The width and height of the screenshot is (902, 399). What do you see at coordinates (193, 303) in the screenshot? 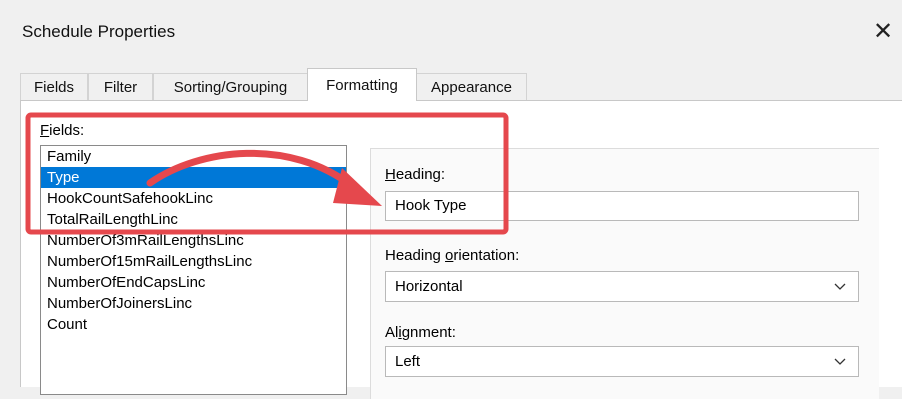
I see `list-item-numberofjoinerslinc: NumberOfJoinersLinc` at bounding box center [193, 303].